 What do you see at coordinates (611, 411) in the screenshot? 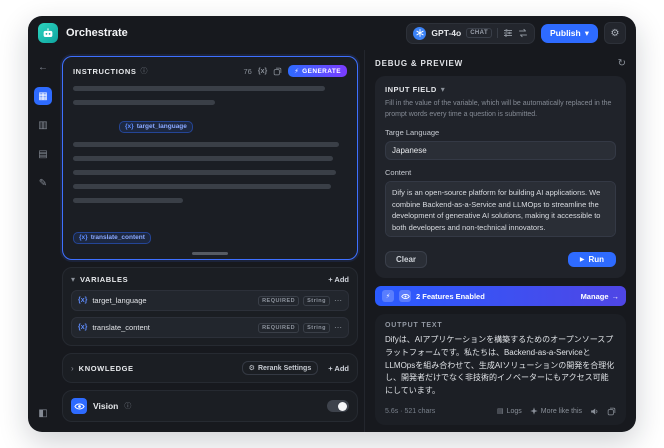
I see `copy-output-button` at bounding box center [611, 411].